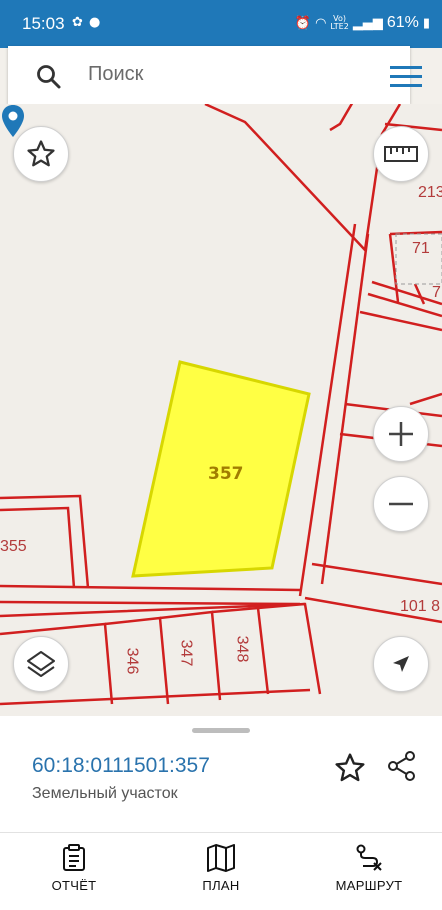  What do you see at coordinates (402, 22) in the screenshot?
I see `battery-level: 61%` at bounding box center [402, 22].